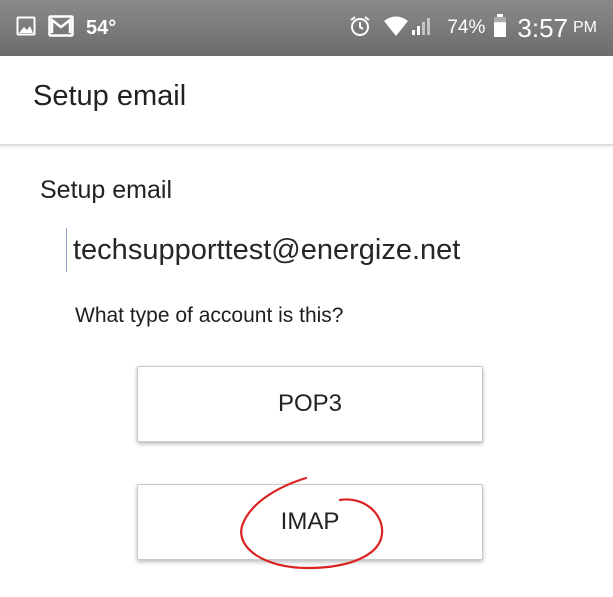  What do you see at coordinates (466, 27) in the screenshot?
I see `battery-percent-text: 74%` at bounding box center [466, 27].